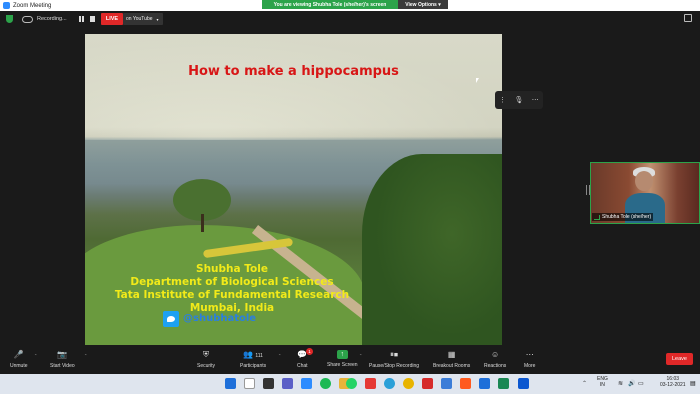 This screenshot has width=700, height=394. Describe the element at coordinates (62, 366) in the screenshot. I see `start-video-label: Start Video` at that location.